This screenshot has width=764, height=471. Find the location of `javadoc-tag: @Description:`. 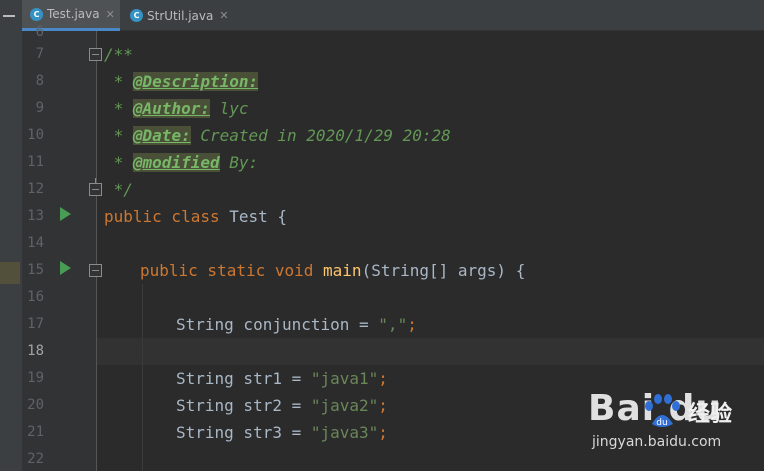

javadoc-tag: @Description: is located at coordinates (195, 81).